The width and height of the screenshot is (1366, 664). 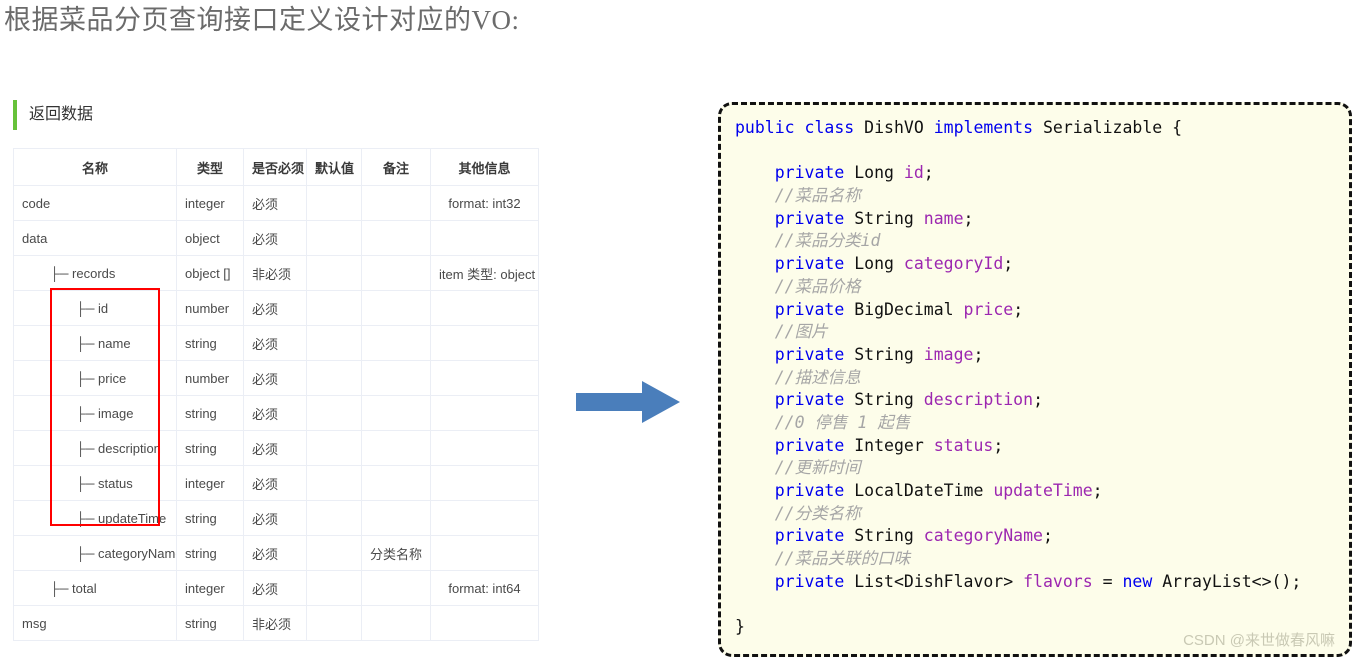 I want to click on table-row: data object 必须, so click(x=276, y=238).